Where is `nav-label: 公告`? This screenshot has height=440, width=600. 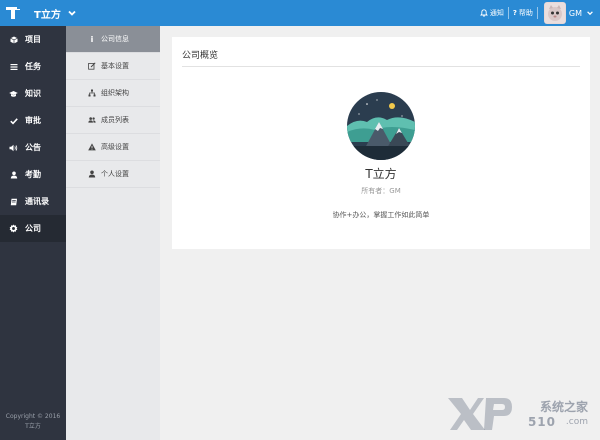 nav-label: 公告 is located at coordinates (33, 147).